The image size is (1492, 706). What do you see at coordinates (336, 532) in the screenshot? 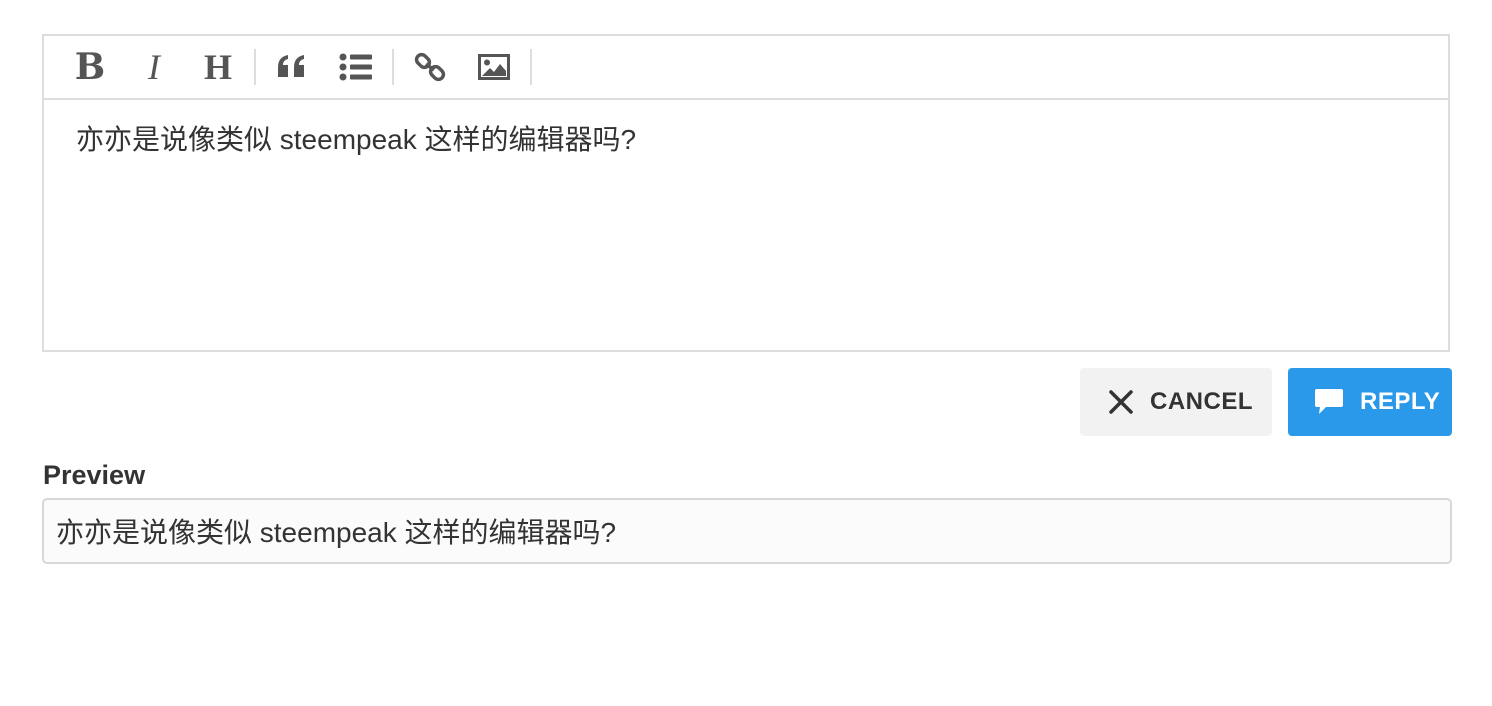
I see `preview-text: 亦亦是说像类似 steempeak 这样的编辑器吗?` at bounding box center [336, 532].